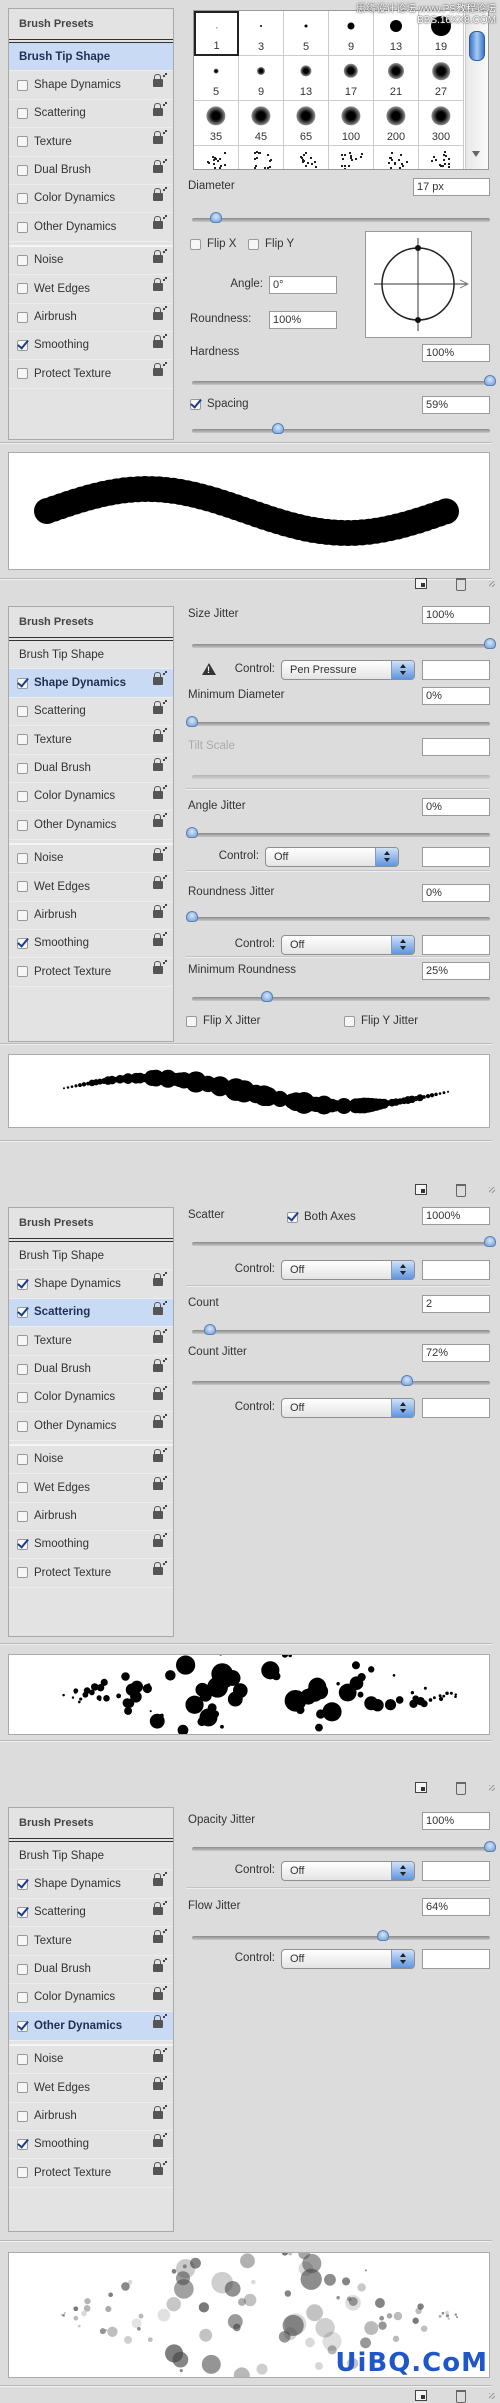 This screenshot has width=500, height=2403. What do you see at coordinates (341, 431) in the screenshot?
I see `spacing-slider` at bounding box center [341, 431].